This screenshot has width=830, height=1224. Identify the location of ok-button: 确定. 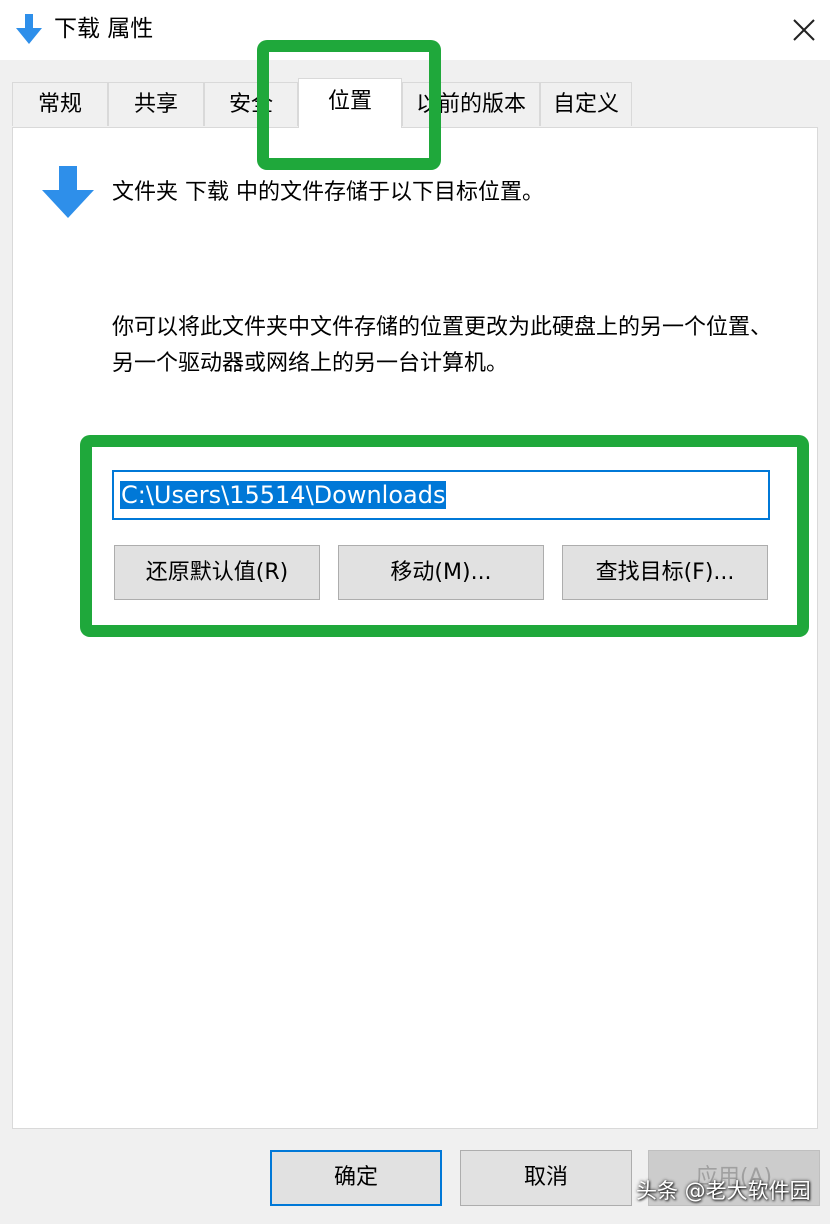
(356, 1178).